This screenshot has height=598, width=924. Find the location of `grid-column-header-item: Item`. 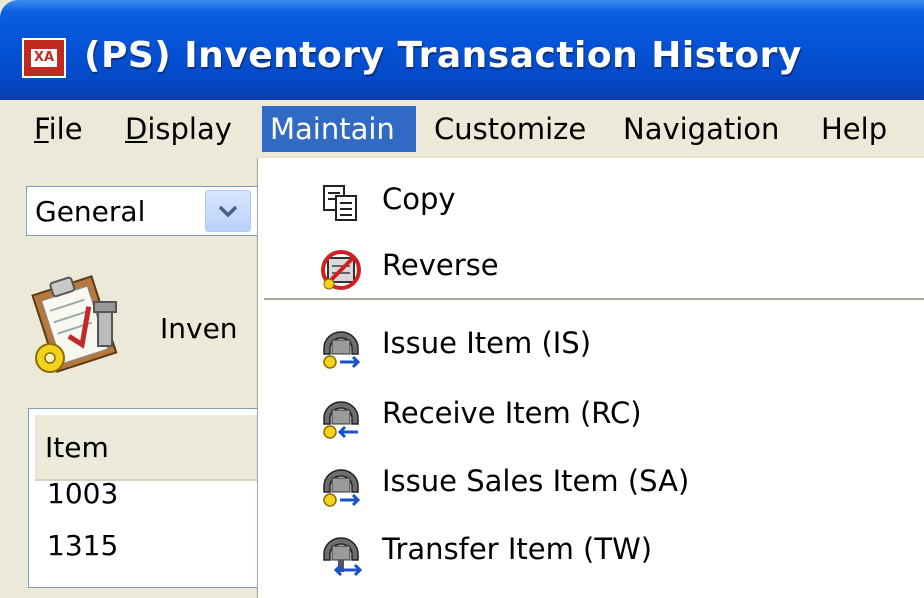

grid-column-header-item: Item is located at coordinates (151, 448).